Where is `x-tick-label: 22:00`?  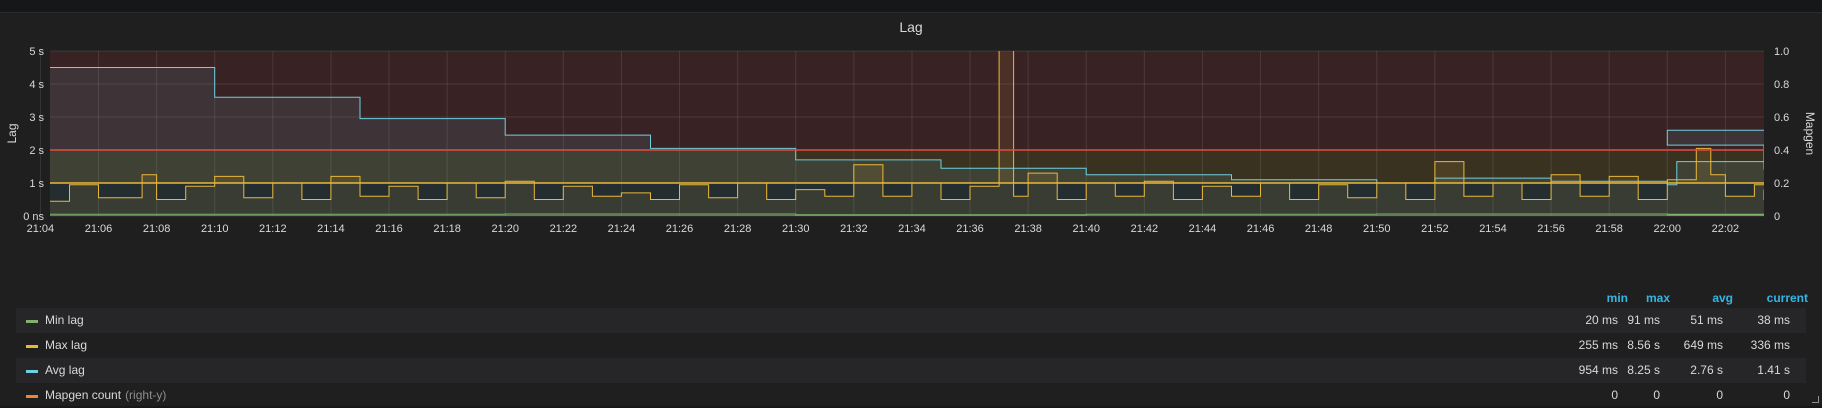 x-tick-label: 22:00 is located at coordinates (1667, 229).